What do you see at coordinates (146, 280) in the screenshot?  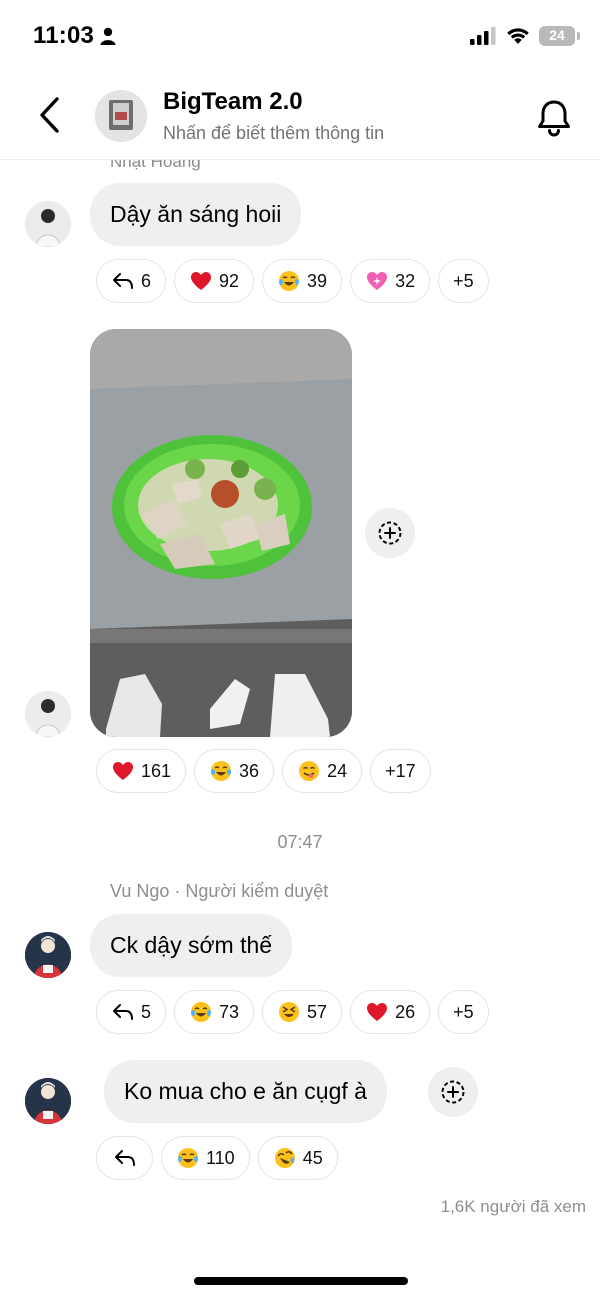 I see `reaction-count: 6` at bounding box center [146, 280].